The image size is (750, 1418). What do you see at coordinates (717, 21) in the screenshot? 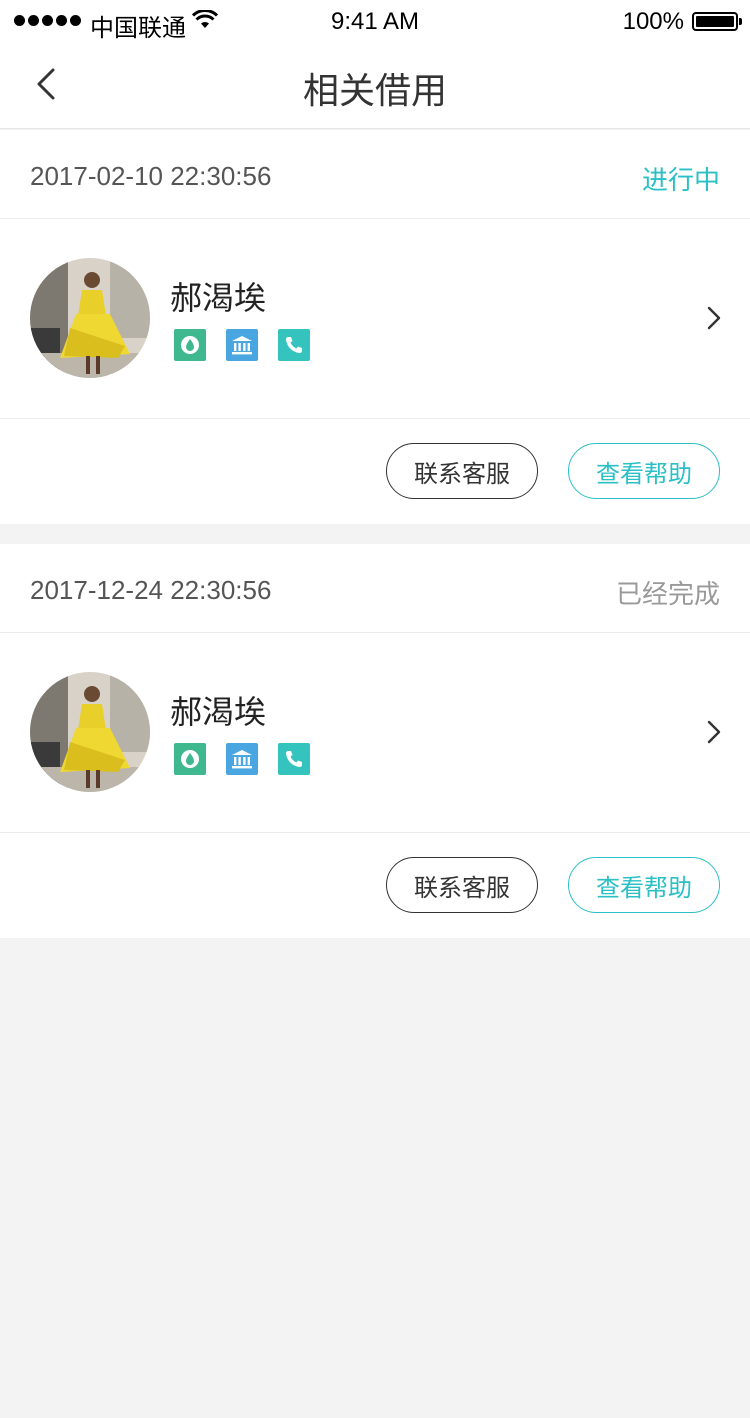
I see `battery-icon` at bounding box center [717, 21].